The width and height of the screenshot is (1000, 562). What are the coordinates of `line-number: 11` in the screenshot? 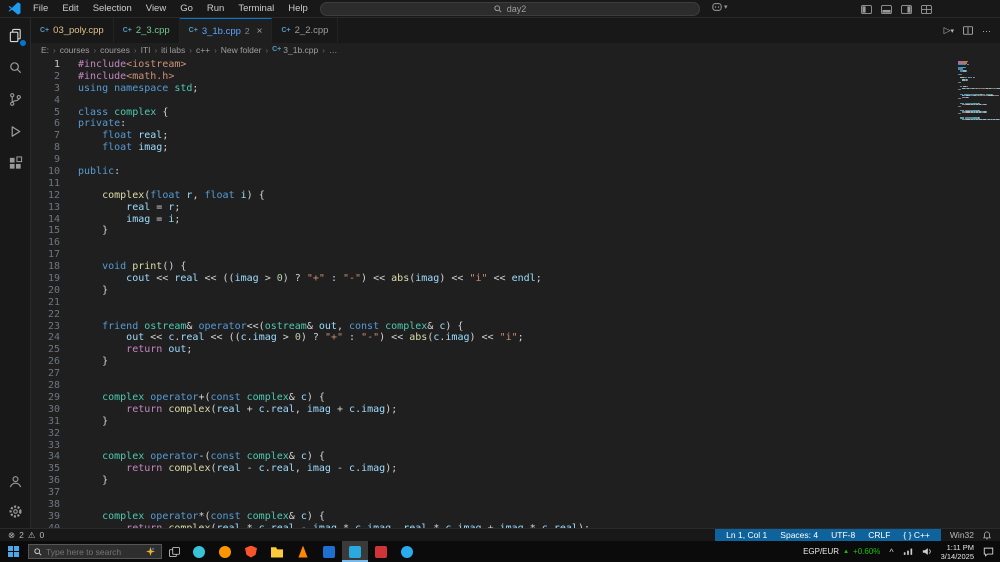 It's located at (45, 184).